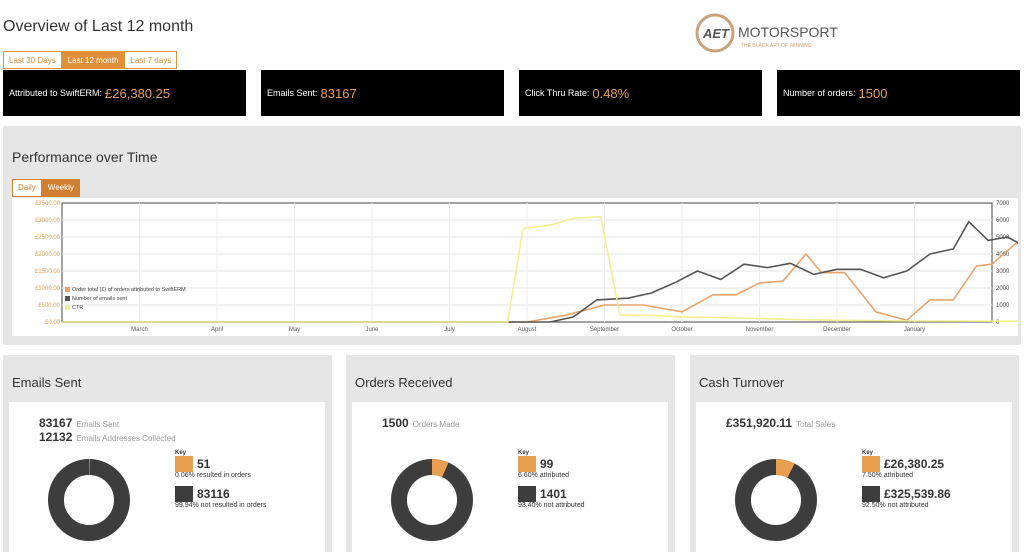 The height and width of the screenshot is (552, 1024). What do you see at coordinates (759, 423) in the screenshot?
I see `card-line-number: £351,920.11` at bounding box center [759, 423].